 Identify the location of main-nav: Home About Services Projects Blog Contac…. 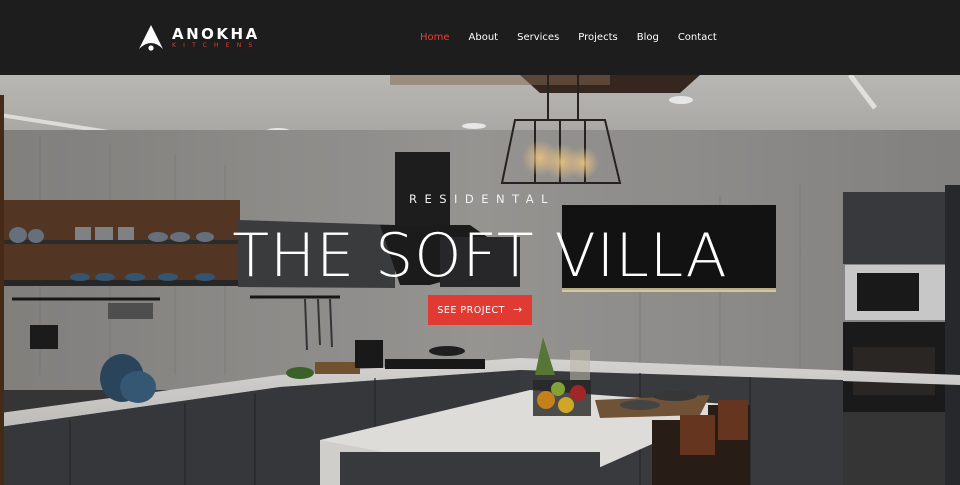
(578, 38).